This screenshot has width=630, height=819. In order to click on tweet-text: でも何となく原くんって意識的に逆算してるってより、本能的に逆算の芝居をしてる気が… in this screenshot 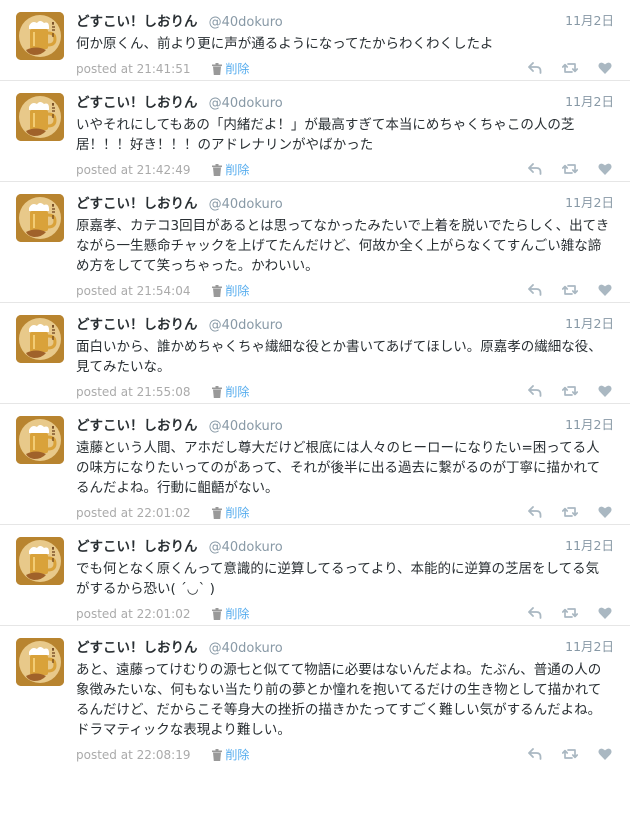, I will do `click(338, 579)`.